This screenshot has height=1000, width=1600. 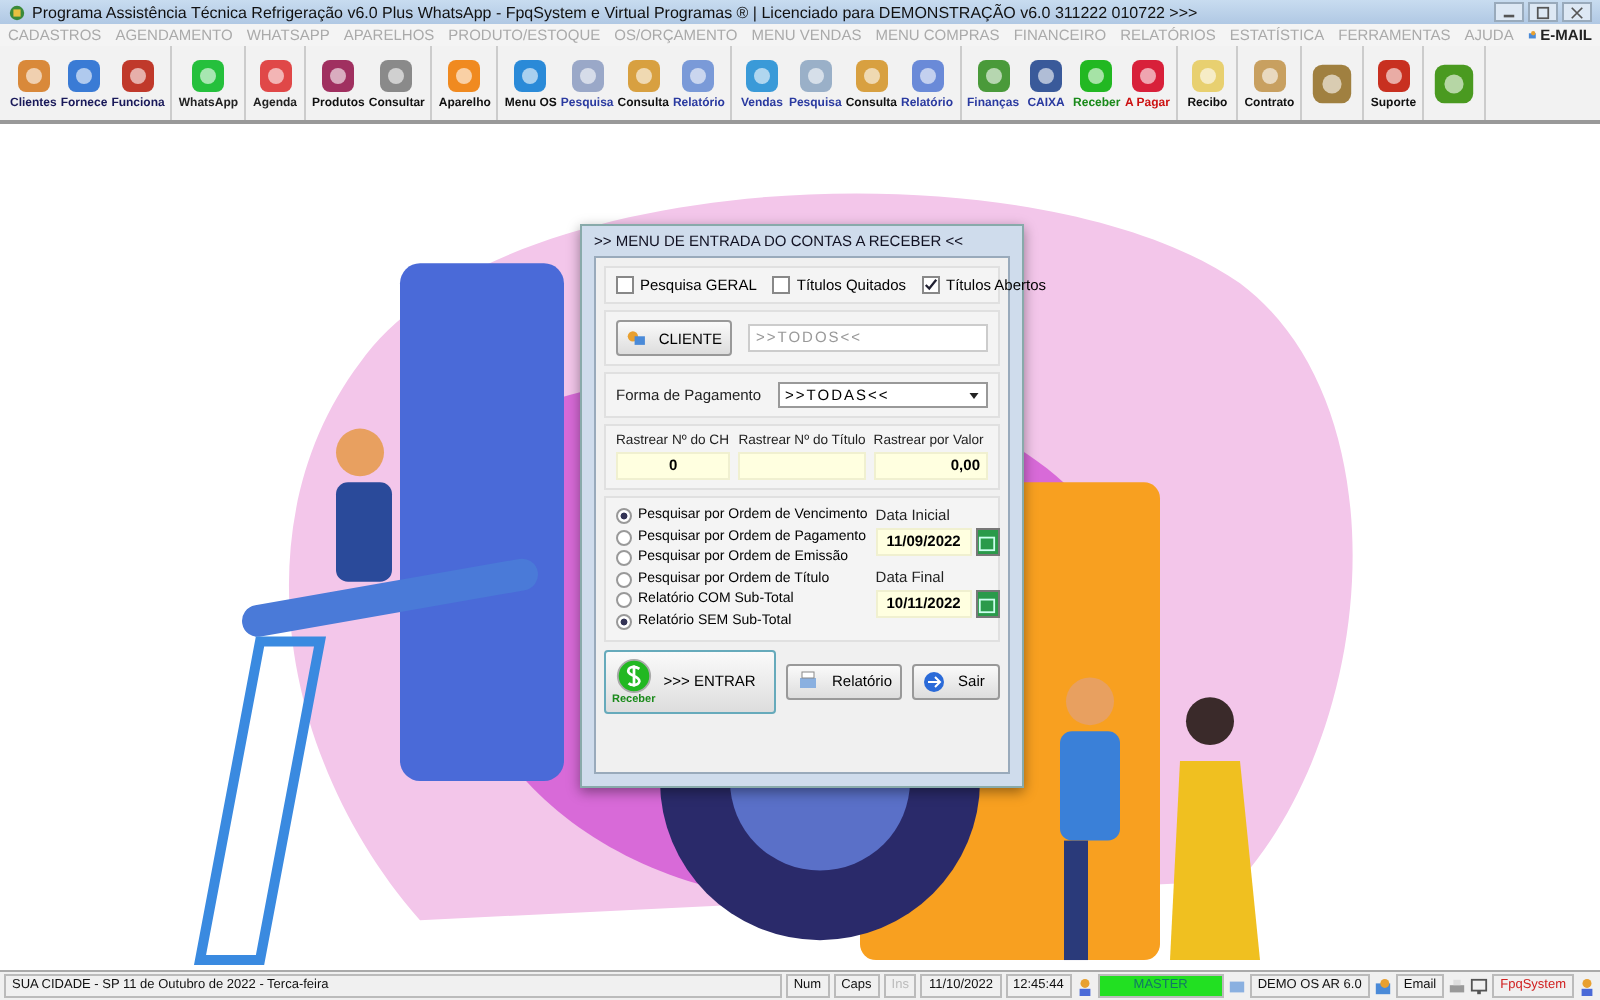 I want to click on close-icon, so click(x=1577, y=12).